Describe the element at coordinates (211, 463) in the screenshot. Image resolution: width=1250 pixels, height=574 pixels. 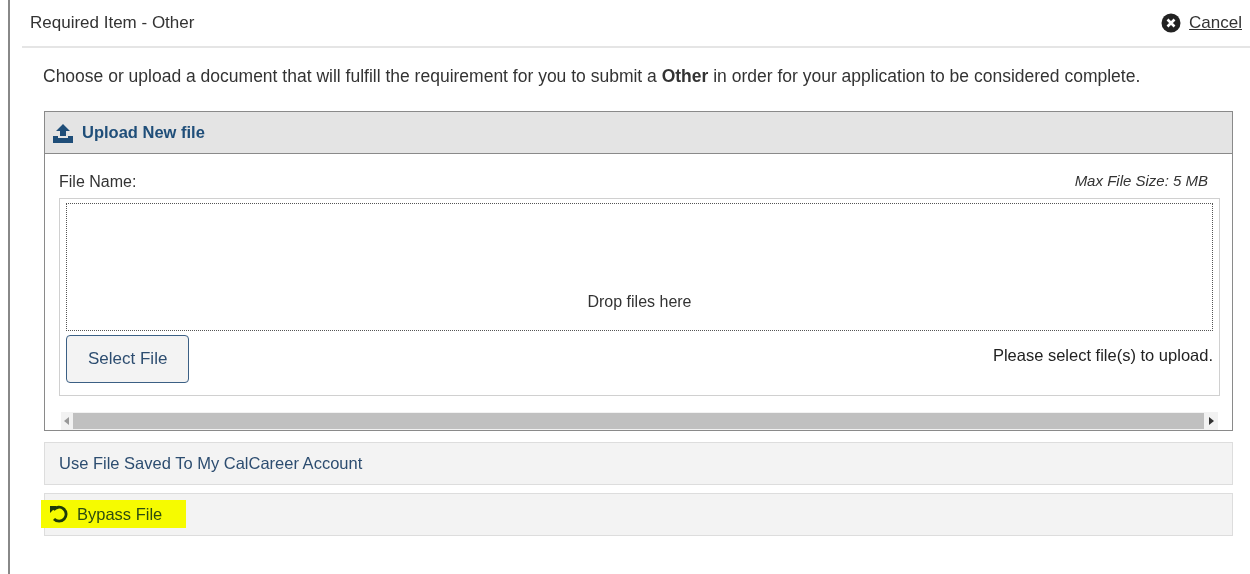
I see `option-label: Use File Saved To My CalCareer Account` at that location.